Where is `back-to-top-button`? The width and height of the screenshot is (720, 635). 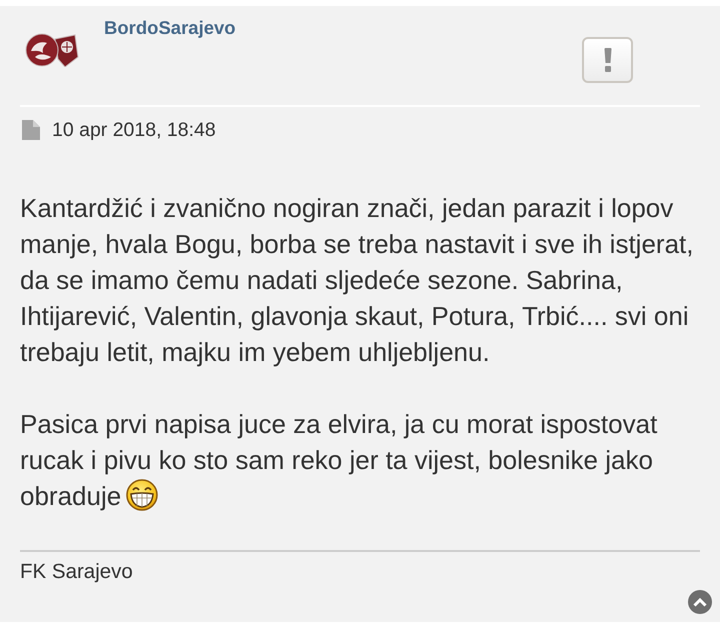 back-to-top-button is located at coordinates (700, 602).